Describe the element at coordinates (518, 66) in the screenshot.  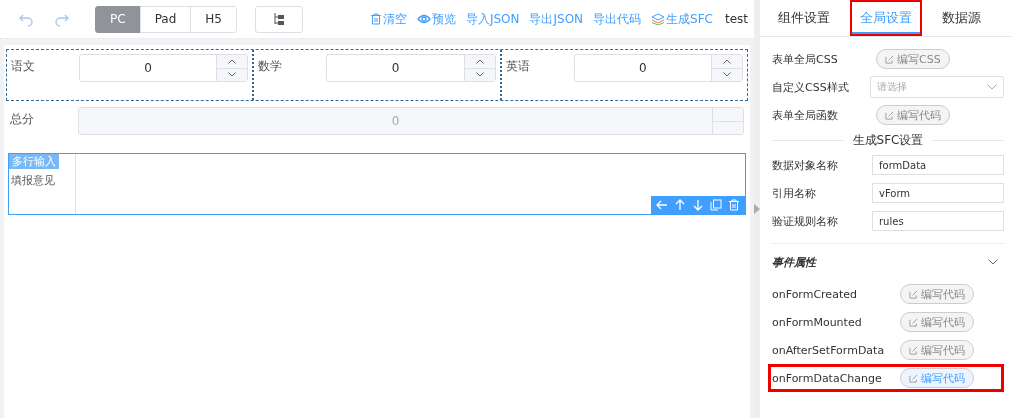
I see `field-label: 英语` at that location.